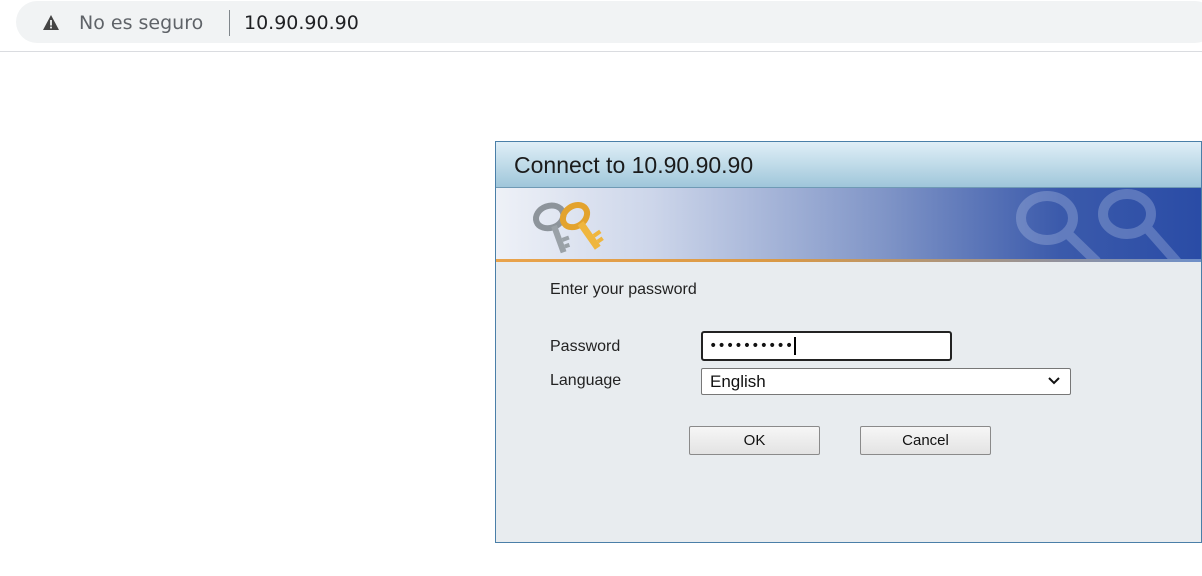 This screenshot has height=576, width=1202. I want to click on browser-address-bar: No es seguro 10.90.90.90, so click(601, 26).